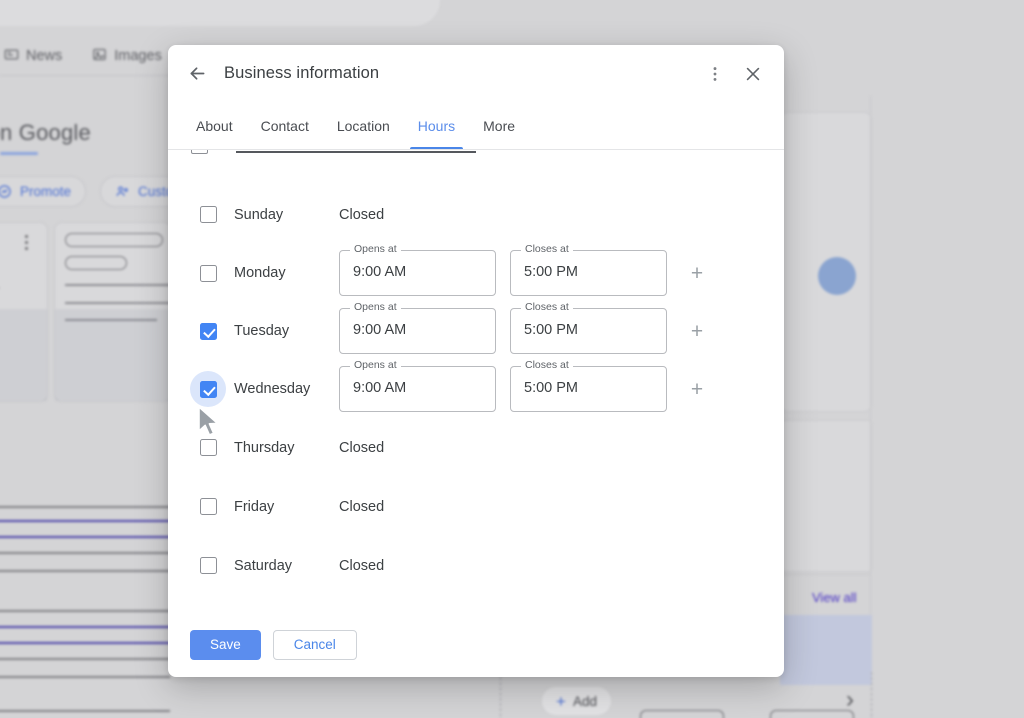 Image resolution: width=1024 pixels, height=718 pixels. I want to click on dialog-footer: Save Cancel, so click(476, 645).